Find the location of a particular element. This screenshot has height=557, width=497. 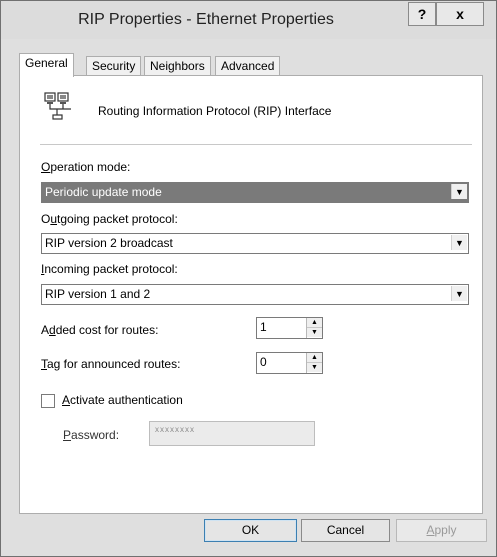

outgoing-protocol-label: Outgoing packet protocol: is located at coordinates (109, 219).